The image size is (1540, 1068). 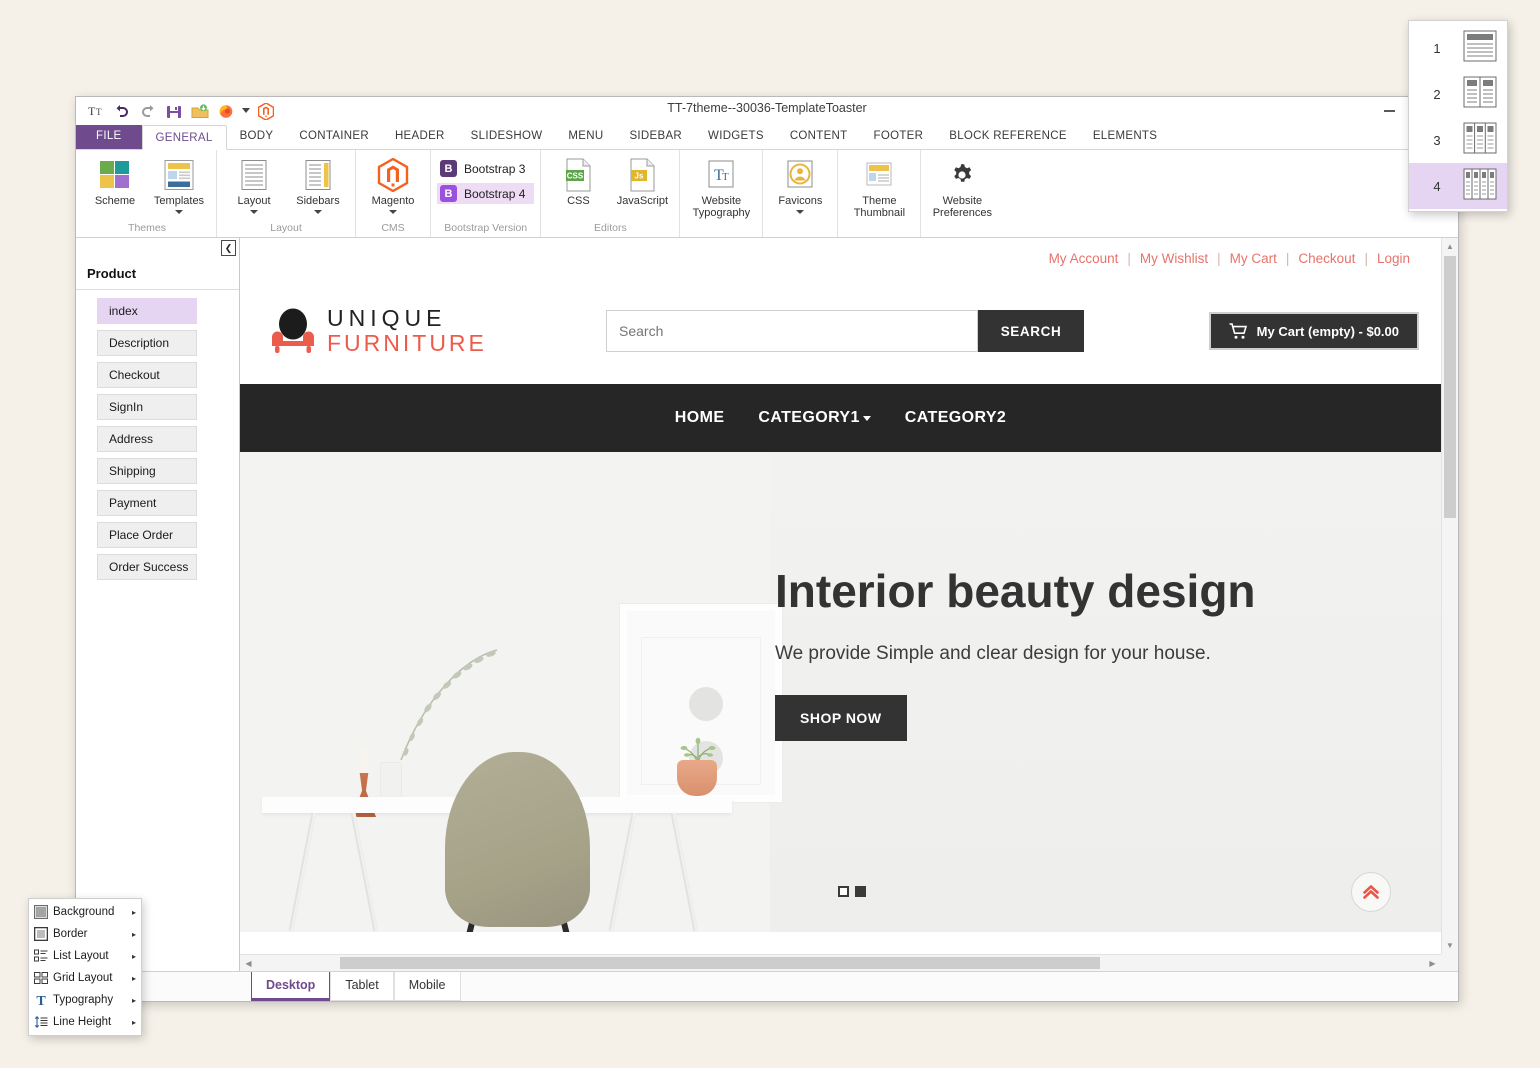 I want to click on css-editor-button: CSS CSS, so click(x=578, y=180).